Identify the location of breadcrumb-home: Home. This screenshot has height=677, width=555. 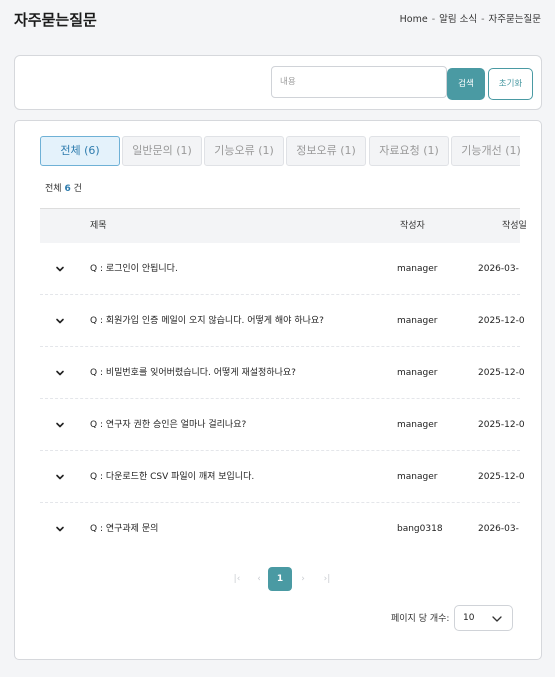
(414, 19).